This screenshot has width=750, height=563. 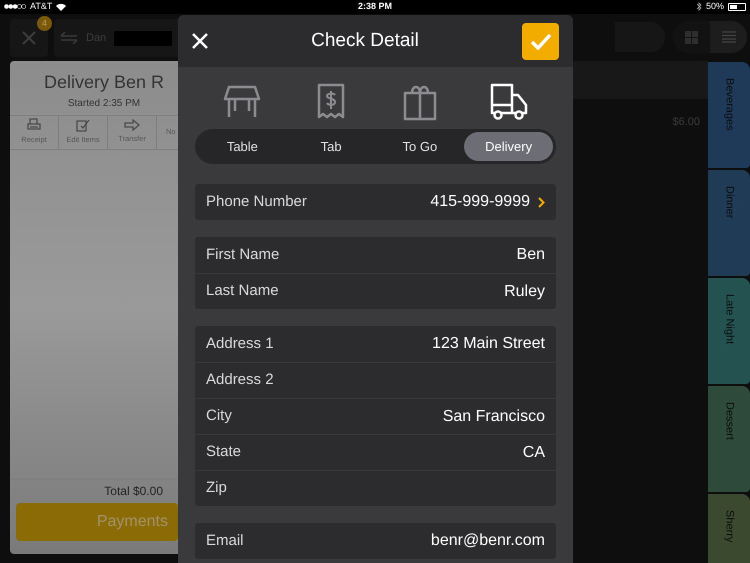 What do you see at coordinates (509, 102) in the screenshot?
I see `truck-icon` at bounding box center [509, 102].